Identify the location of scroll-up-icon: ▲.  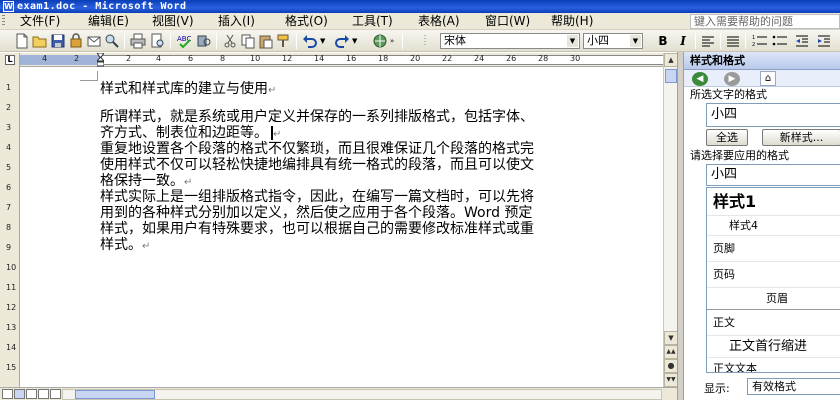
(671, 60).